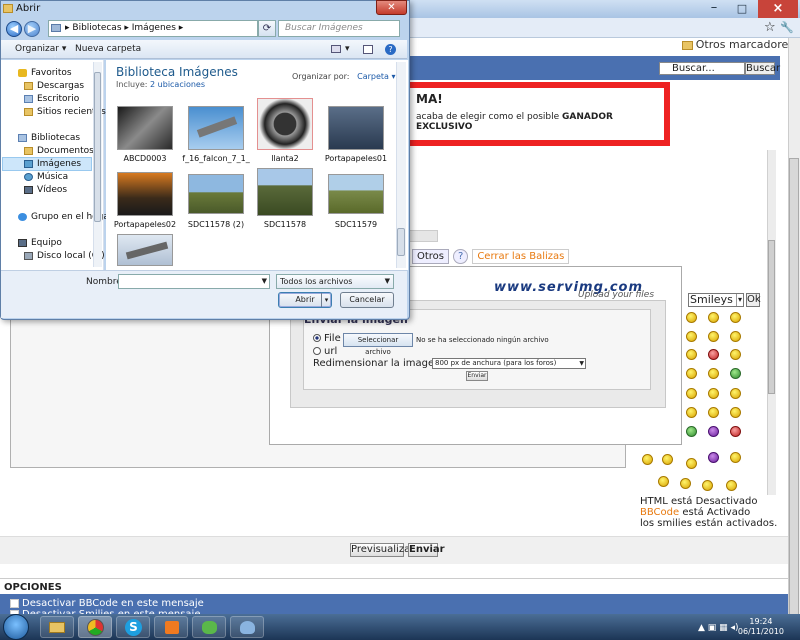  I want to click on nav-downloads: Descargas, so click(54, 86).